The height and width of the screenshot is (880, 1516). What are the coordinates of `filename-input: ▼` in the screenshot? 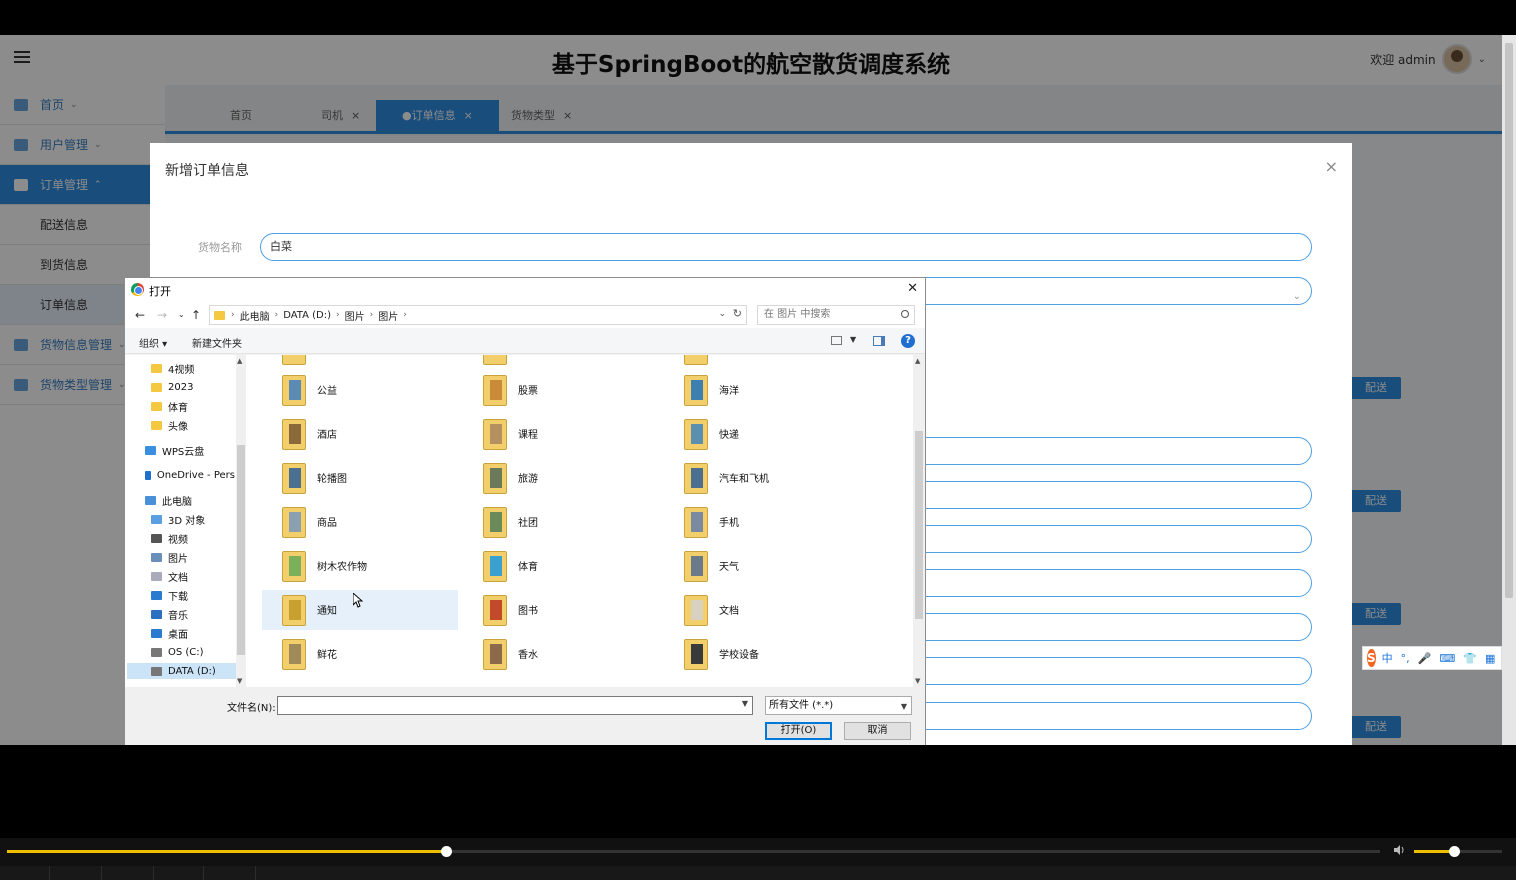 It's located at (515, 705).